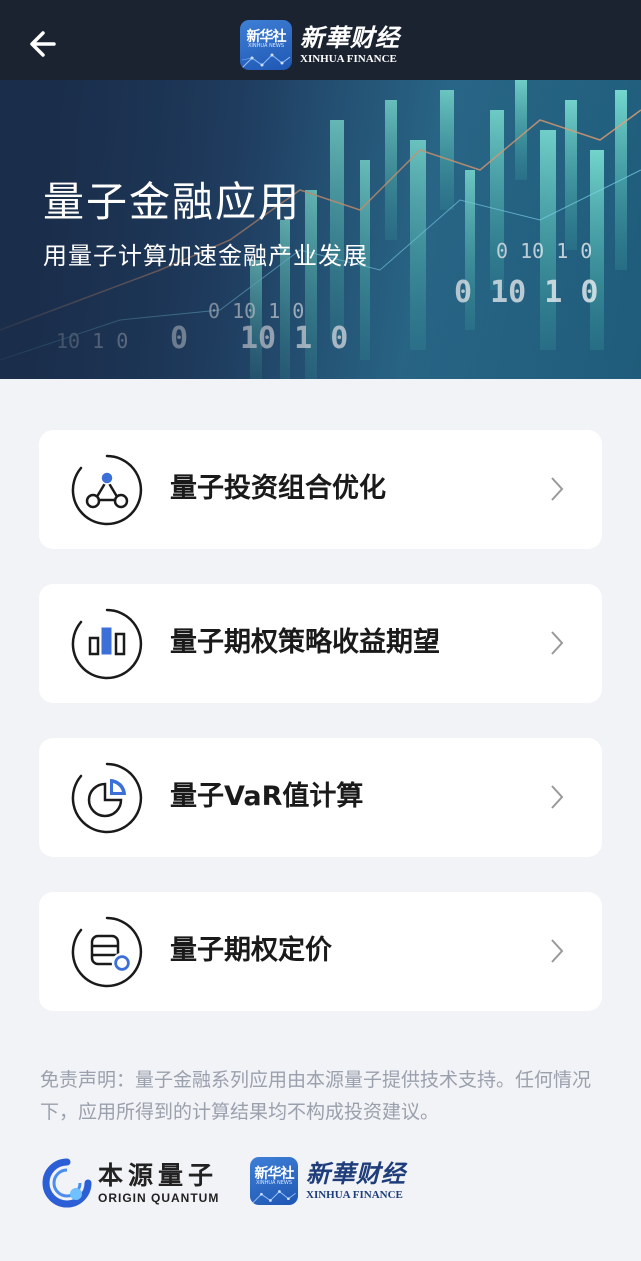  I want to click on xinhua-finance-logo: 新华社 XINHUA NEWS 新華财经 XINHUA FINANCE, so click(320, 45).